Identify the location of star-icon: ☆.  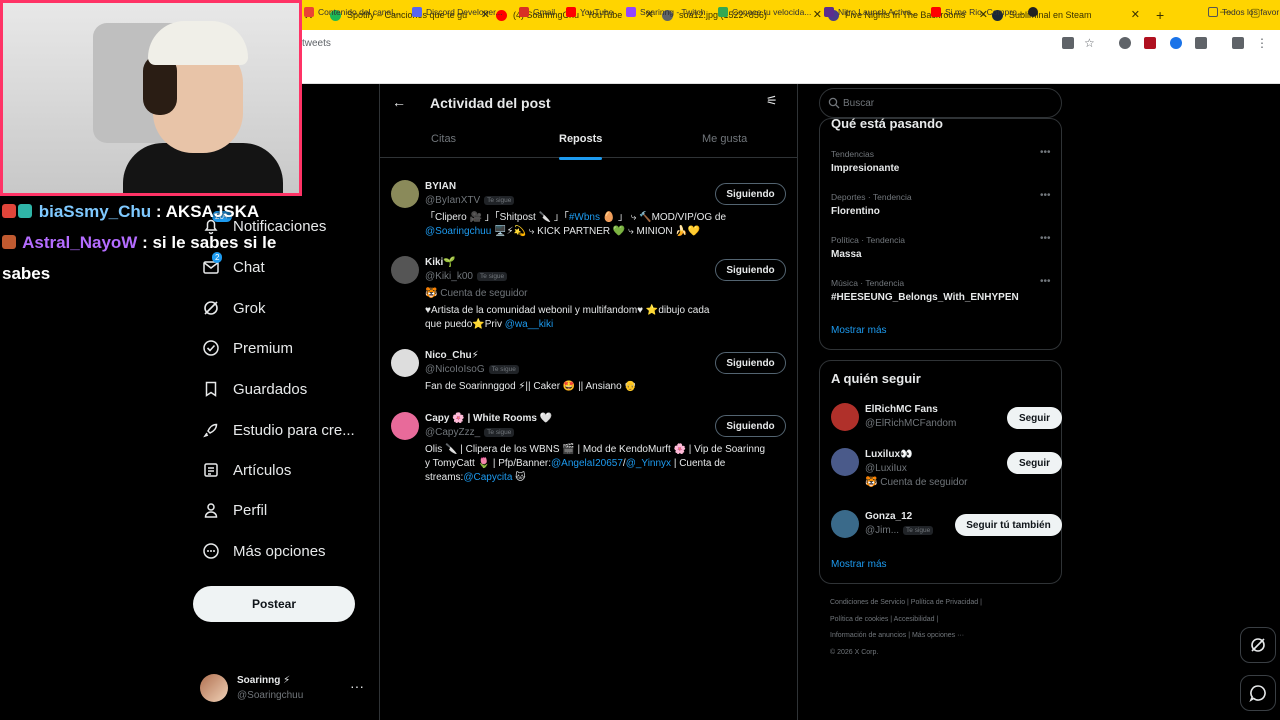
(1090, 43).